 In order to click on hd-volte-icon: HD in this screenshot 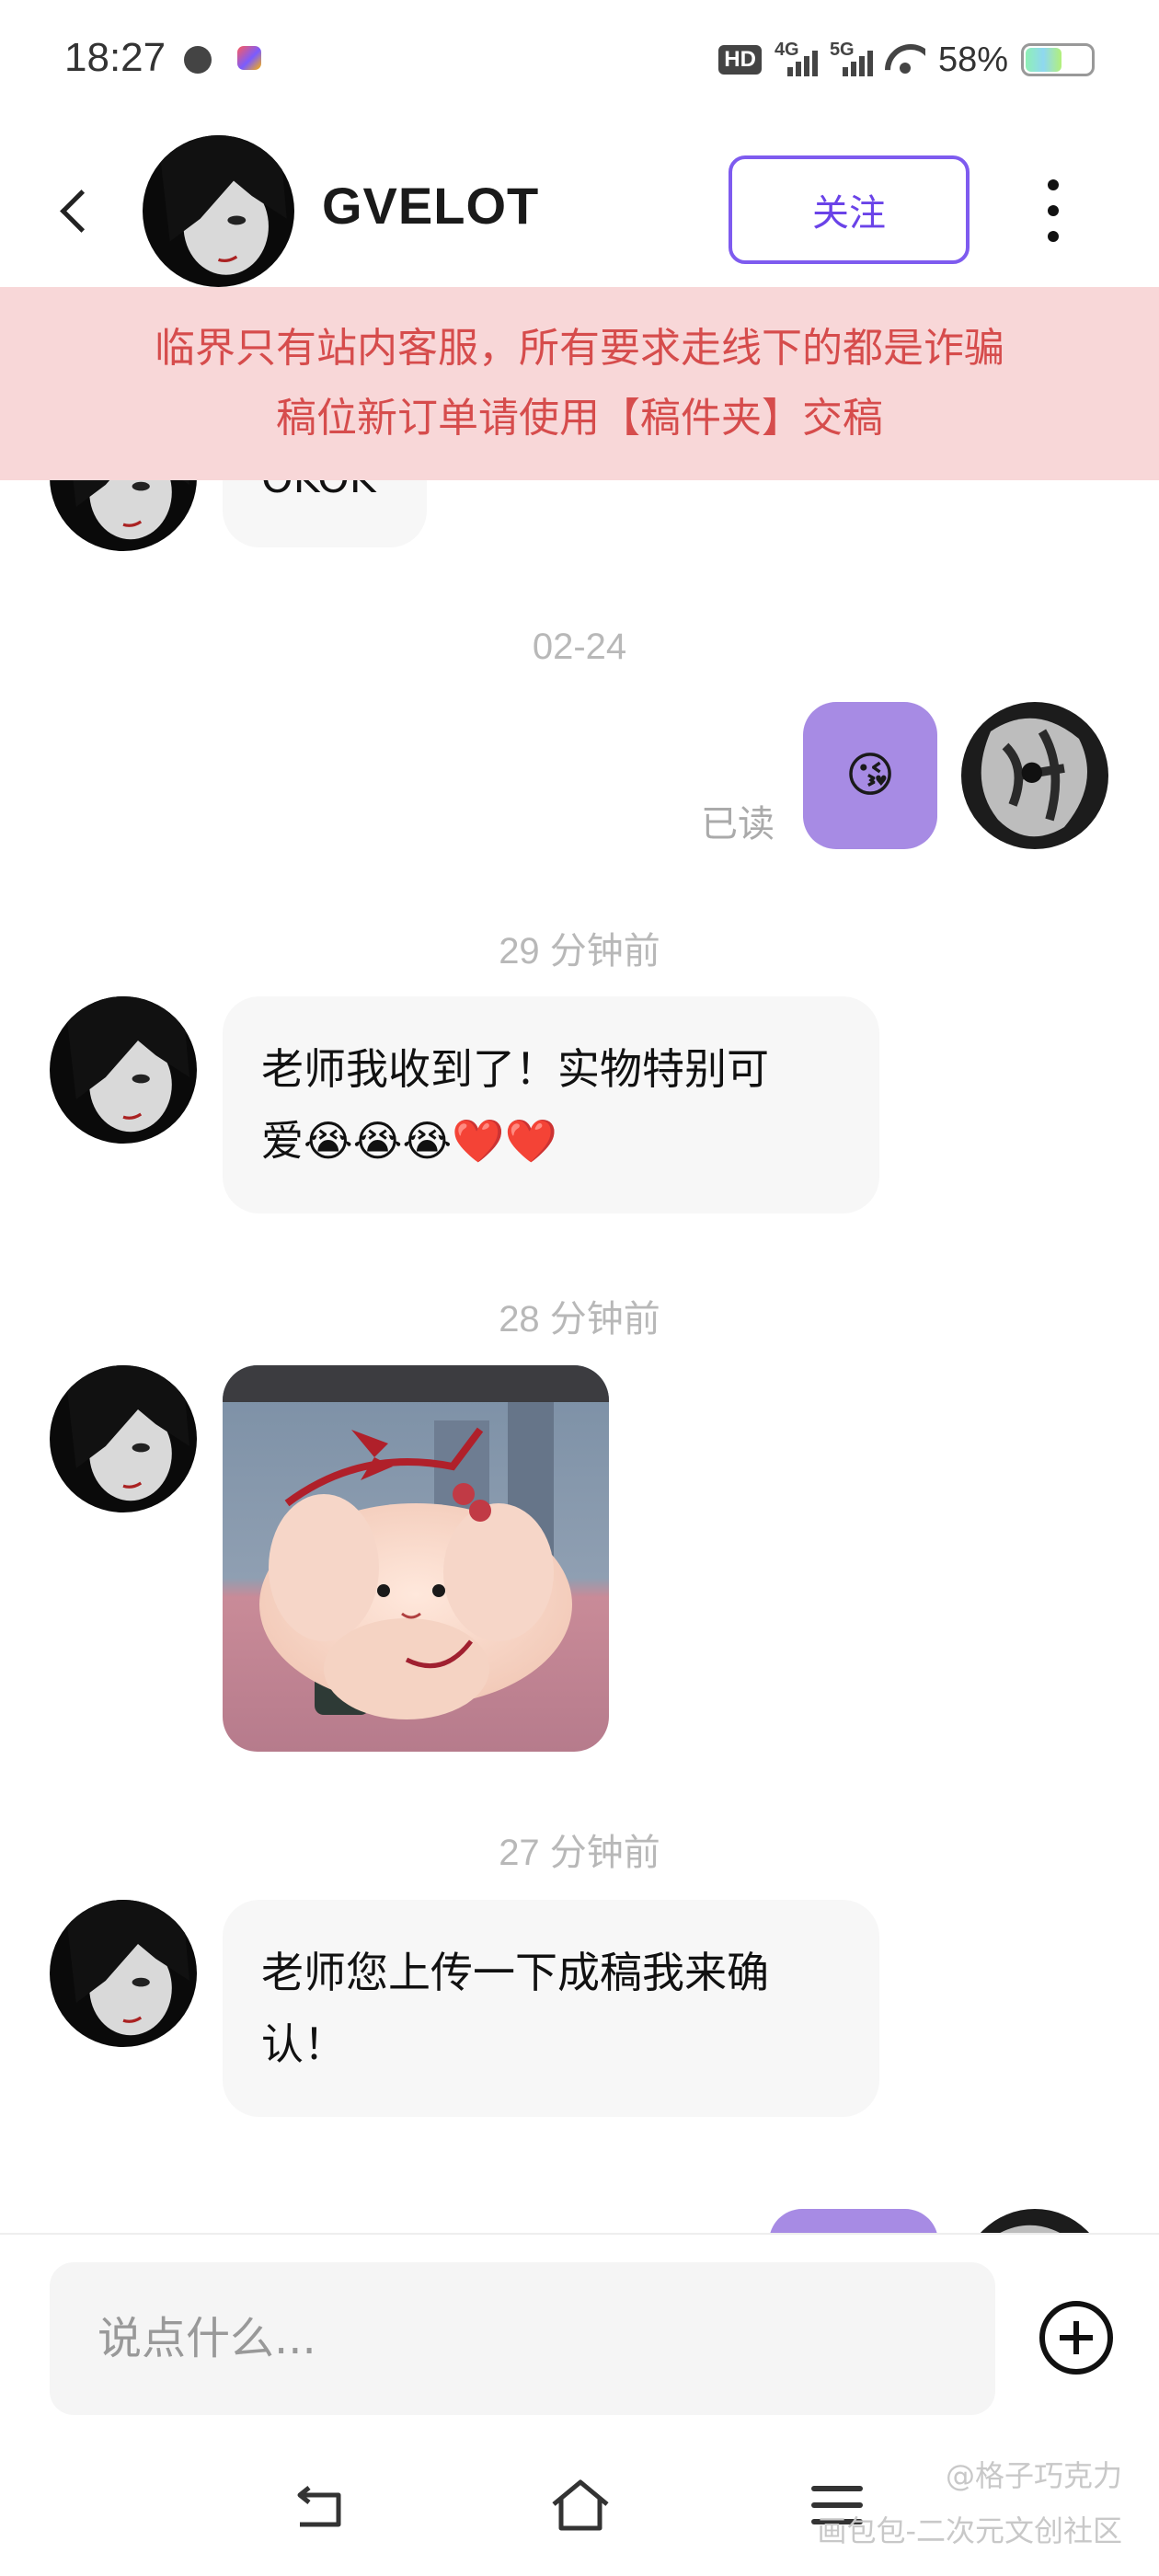, I will do `click(740, 60)`.